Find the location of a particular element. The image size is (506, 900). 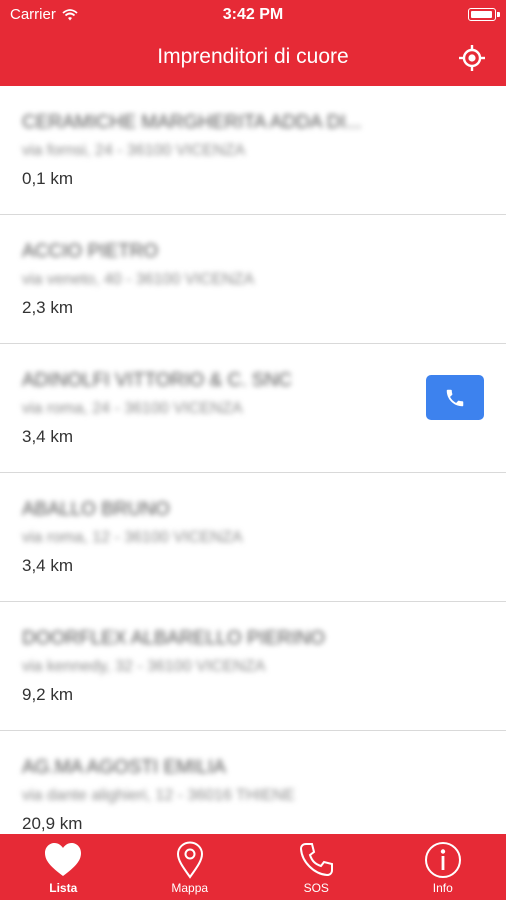

business-name: ADINOLFI VITTORIO & C. SNC is located at coordinates (157, 380).